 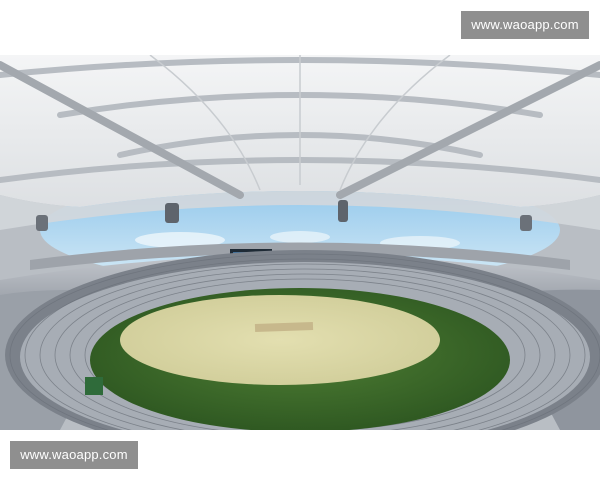 I want to click on cloud, so click(x=300, y=237).